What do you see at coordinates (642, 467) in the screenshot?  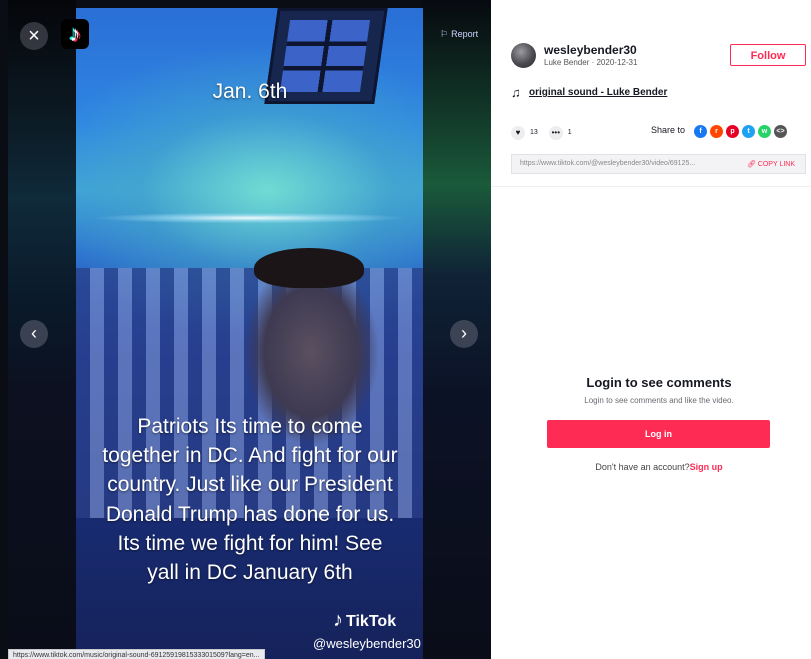 I see `no-account-text: Don't have an account?` at bounding box center [642, 467].